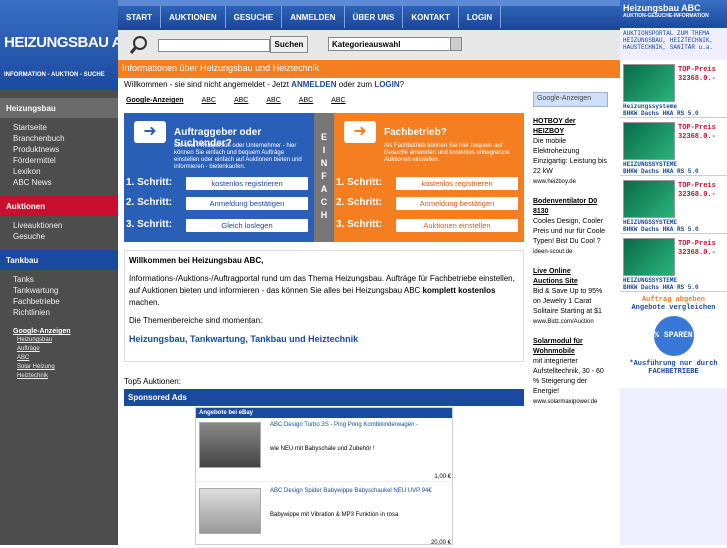 The image size is (727, 548). What do you see at coordinates (571, 252) in the screenshot?
I see `ad-url: ideen-scout.de` at bounding box center [571, 252].